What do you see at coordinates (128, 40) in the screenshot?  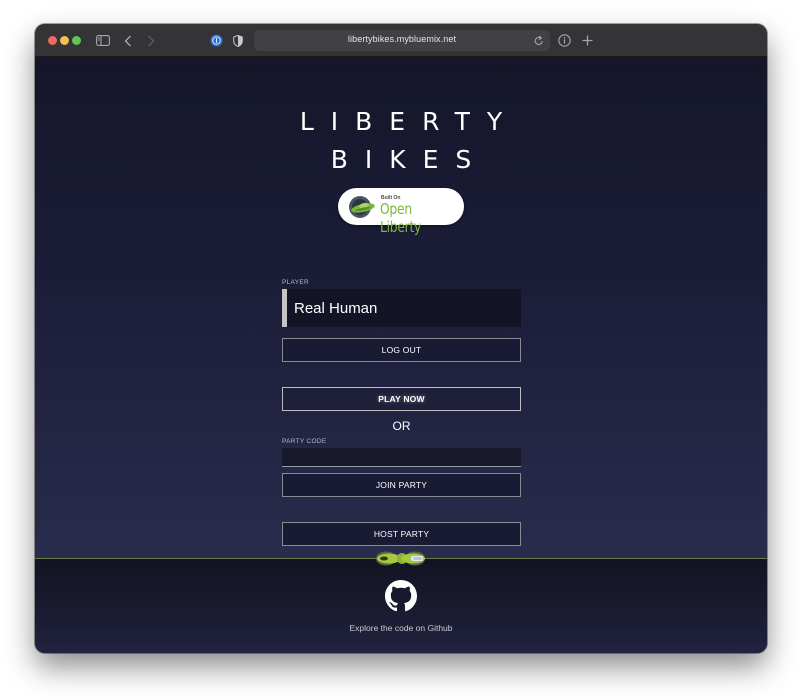 I see `back-icon` at bounding box center [128, 40].